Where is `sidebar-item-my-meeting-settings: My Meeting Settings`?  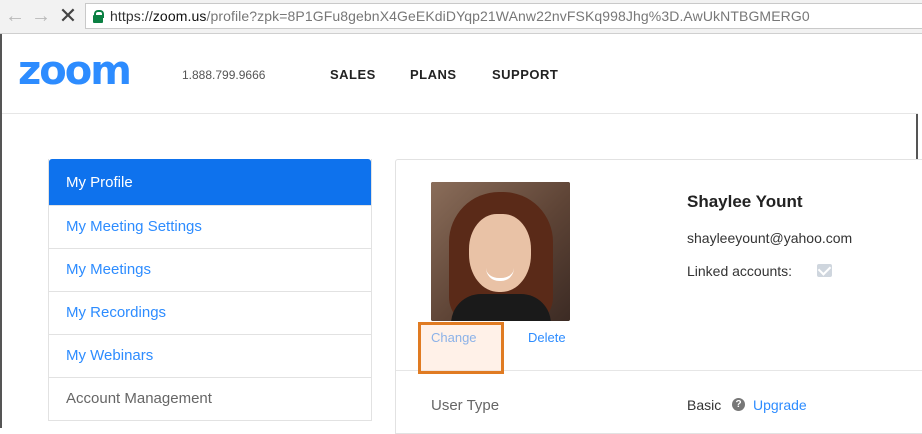 sidebar-item-my-meeting-settings: My Meeting Settings is located at coordinates (210, 226).